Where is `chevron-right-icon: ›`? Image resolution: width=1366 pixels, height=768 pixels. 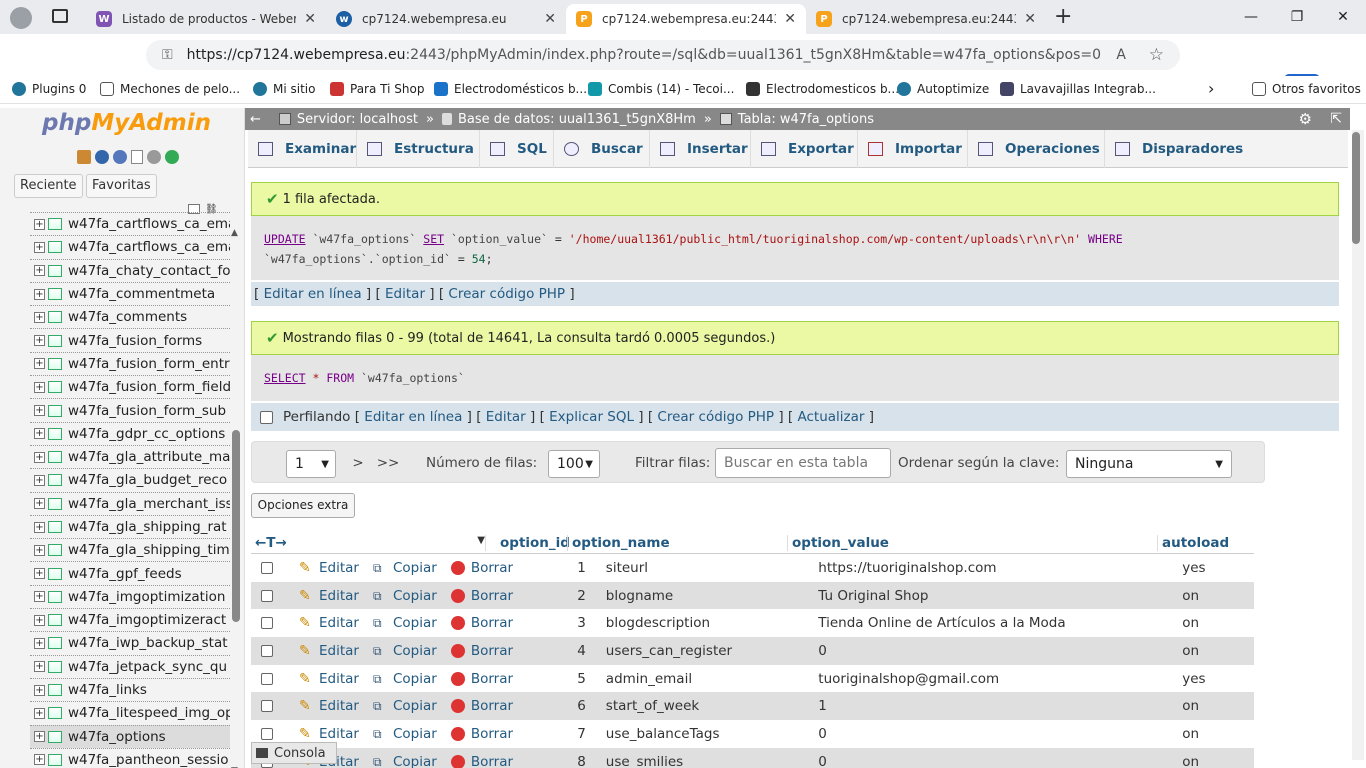 chevron-right-icon: › is located at coordinates (1211, 88).